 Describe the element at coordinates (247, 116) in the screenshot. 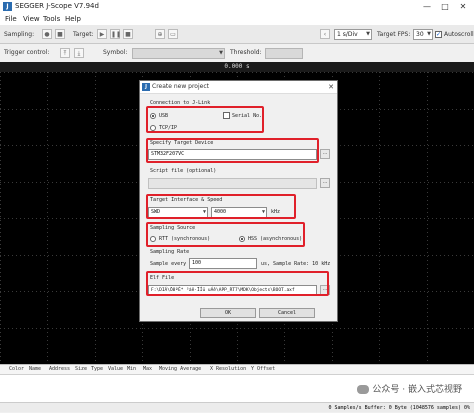

I see `serial-no-label: Serial No.` at that location.